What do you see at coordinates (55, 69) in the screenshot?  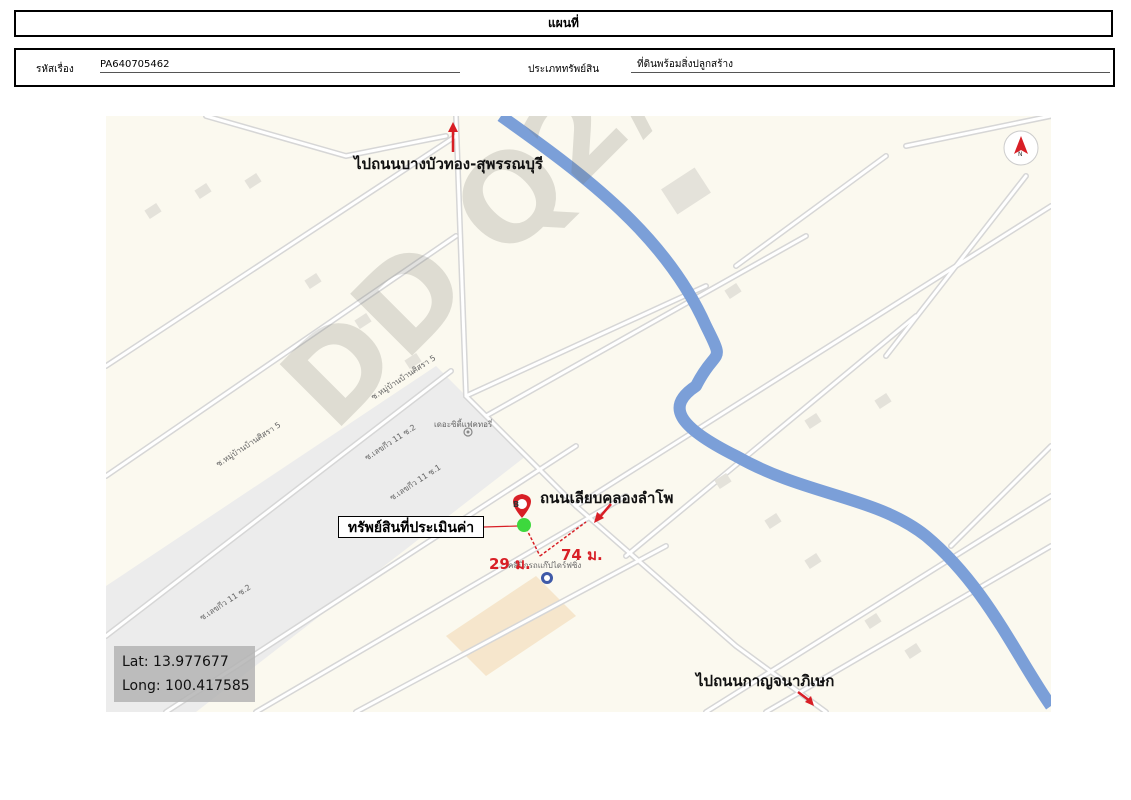 I see `code-label: รหัสเรื่อง` at bounding box center [55, 69].